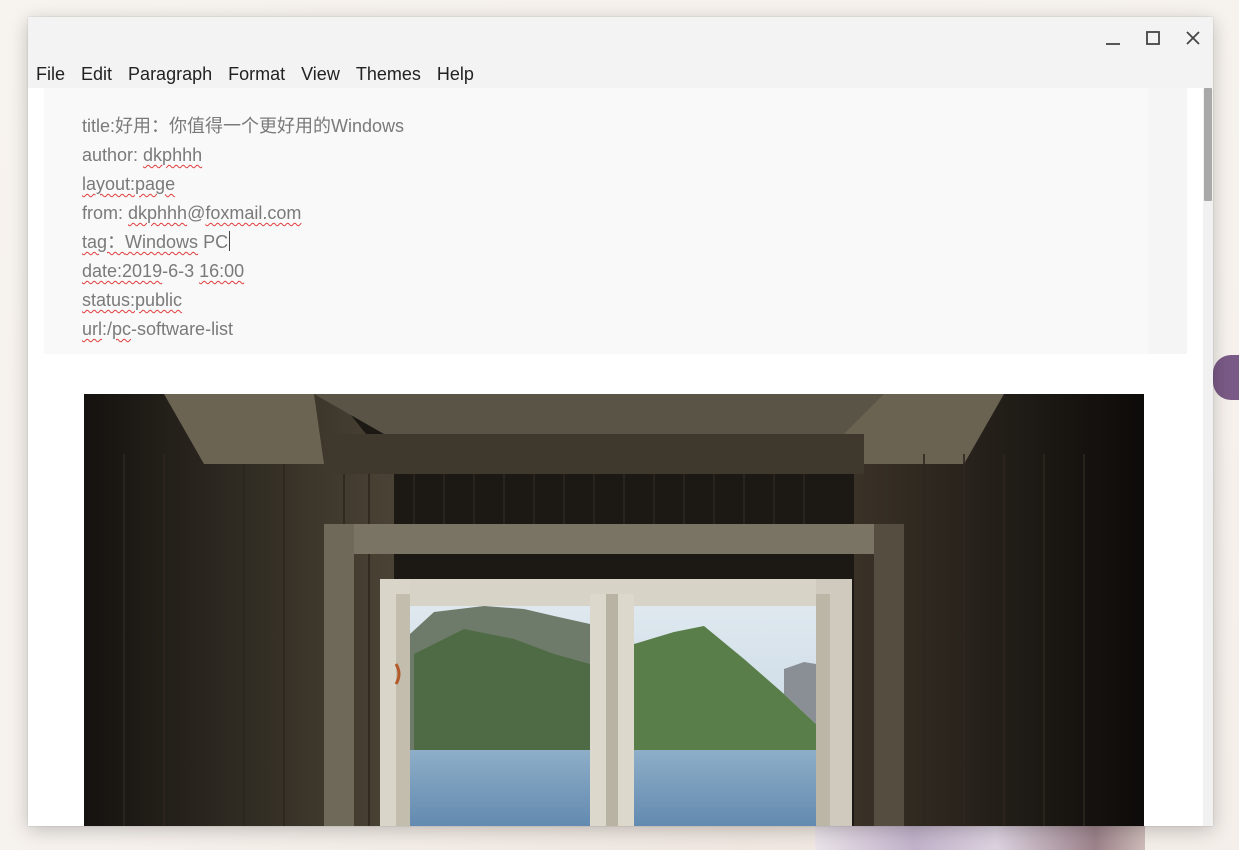  I want to click on url-b: :/, so click(107, 329).